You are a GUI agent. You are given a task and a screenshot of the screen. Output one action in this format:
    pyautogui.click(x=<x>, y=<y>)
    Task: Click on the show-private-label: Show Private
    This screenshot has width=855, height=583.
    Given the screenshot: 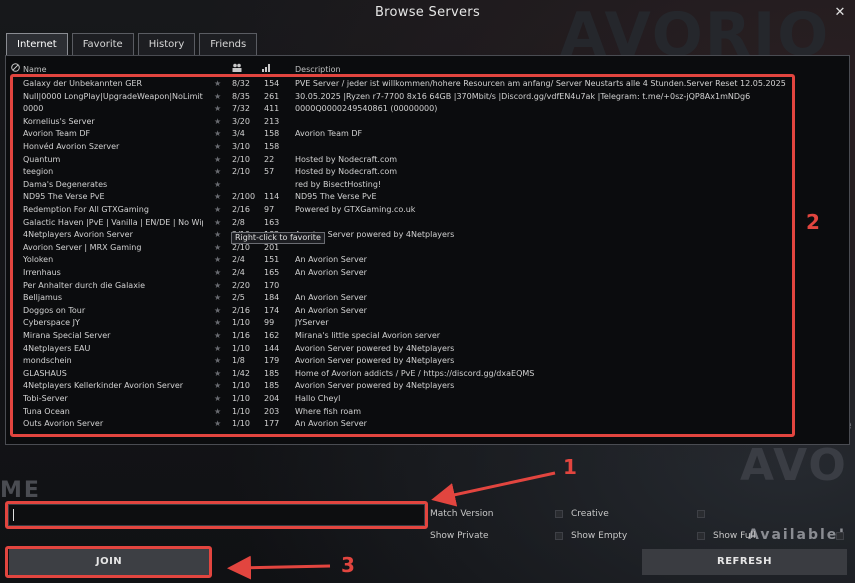 What is the action you would take?
    pyautogui.click(x=459, y=536)
    